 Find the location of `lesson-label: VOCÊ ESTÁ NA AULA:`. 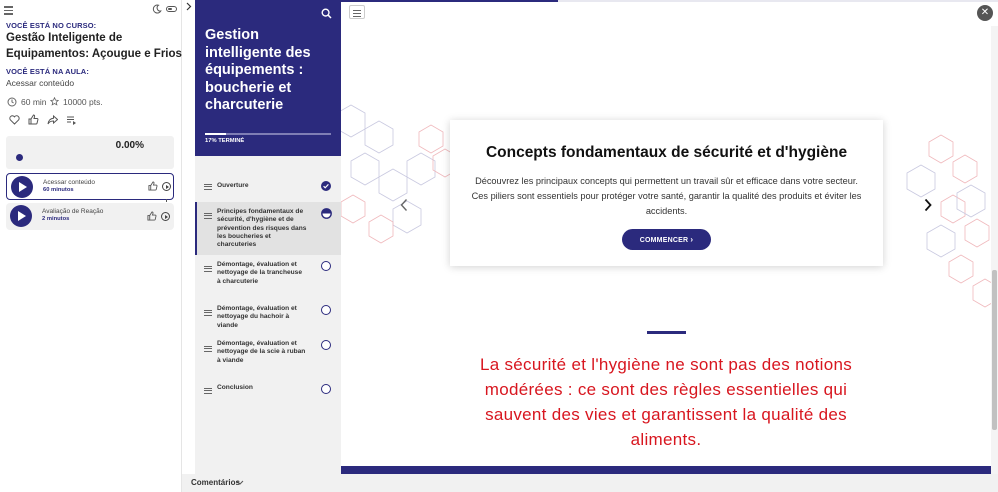

lesson-label: VOCÊ ESTÁ NA AULA: is located at coordinates (47, 71).